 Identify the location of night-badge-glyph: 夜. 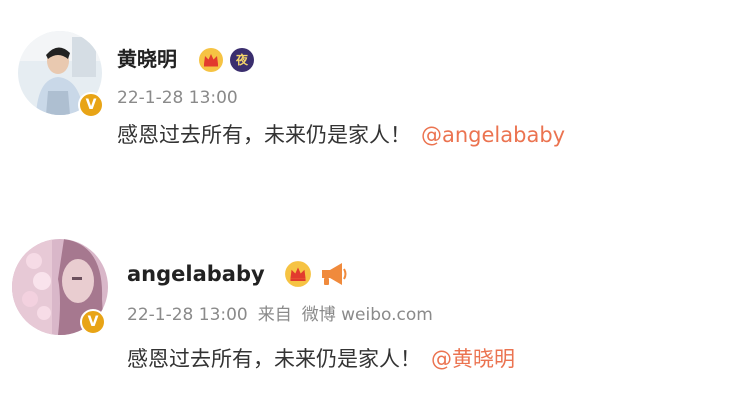
(241, 60).